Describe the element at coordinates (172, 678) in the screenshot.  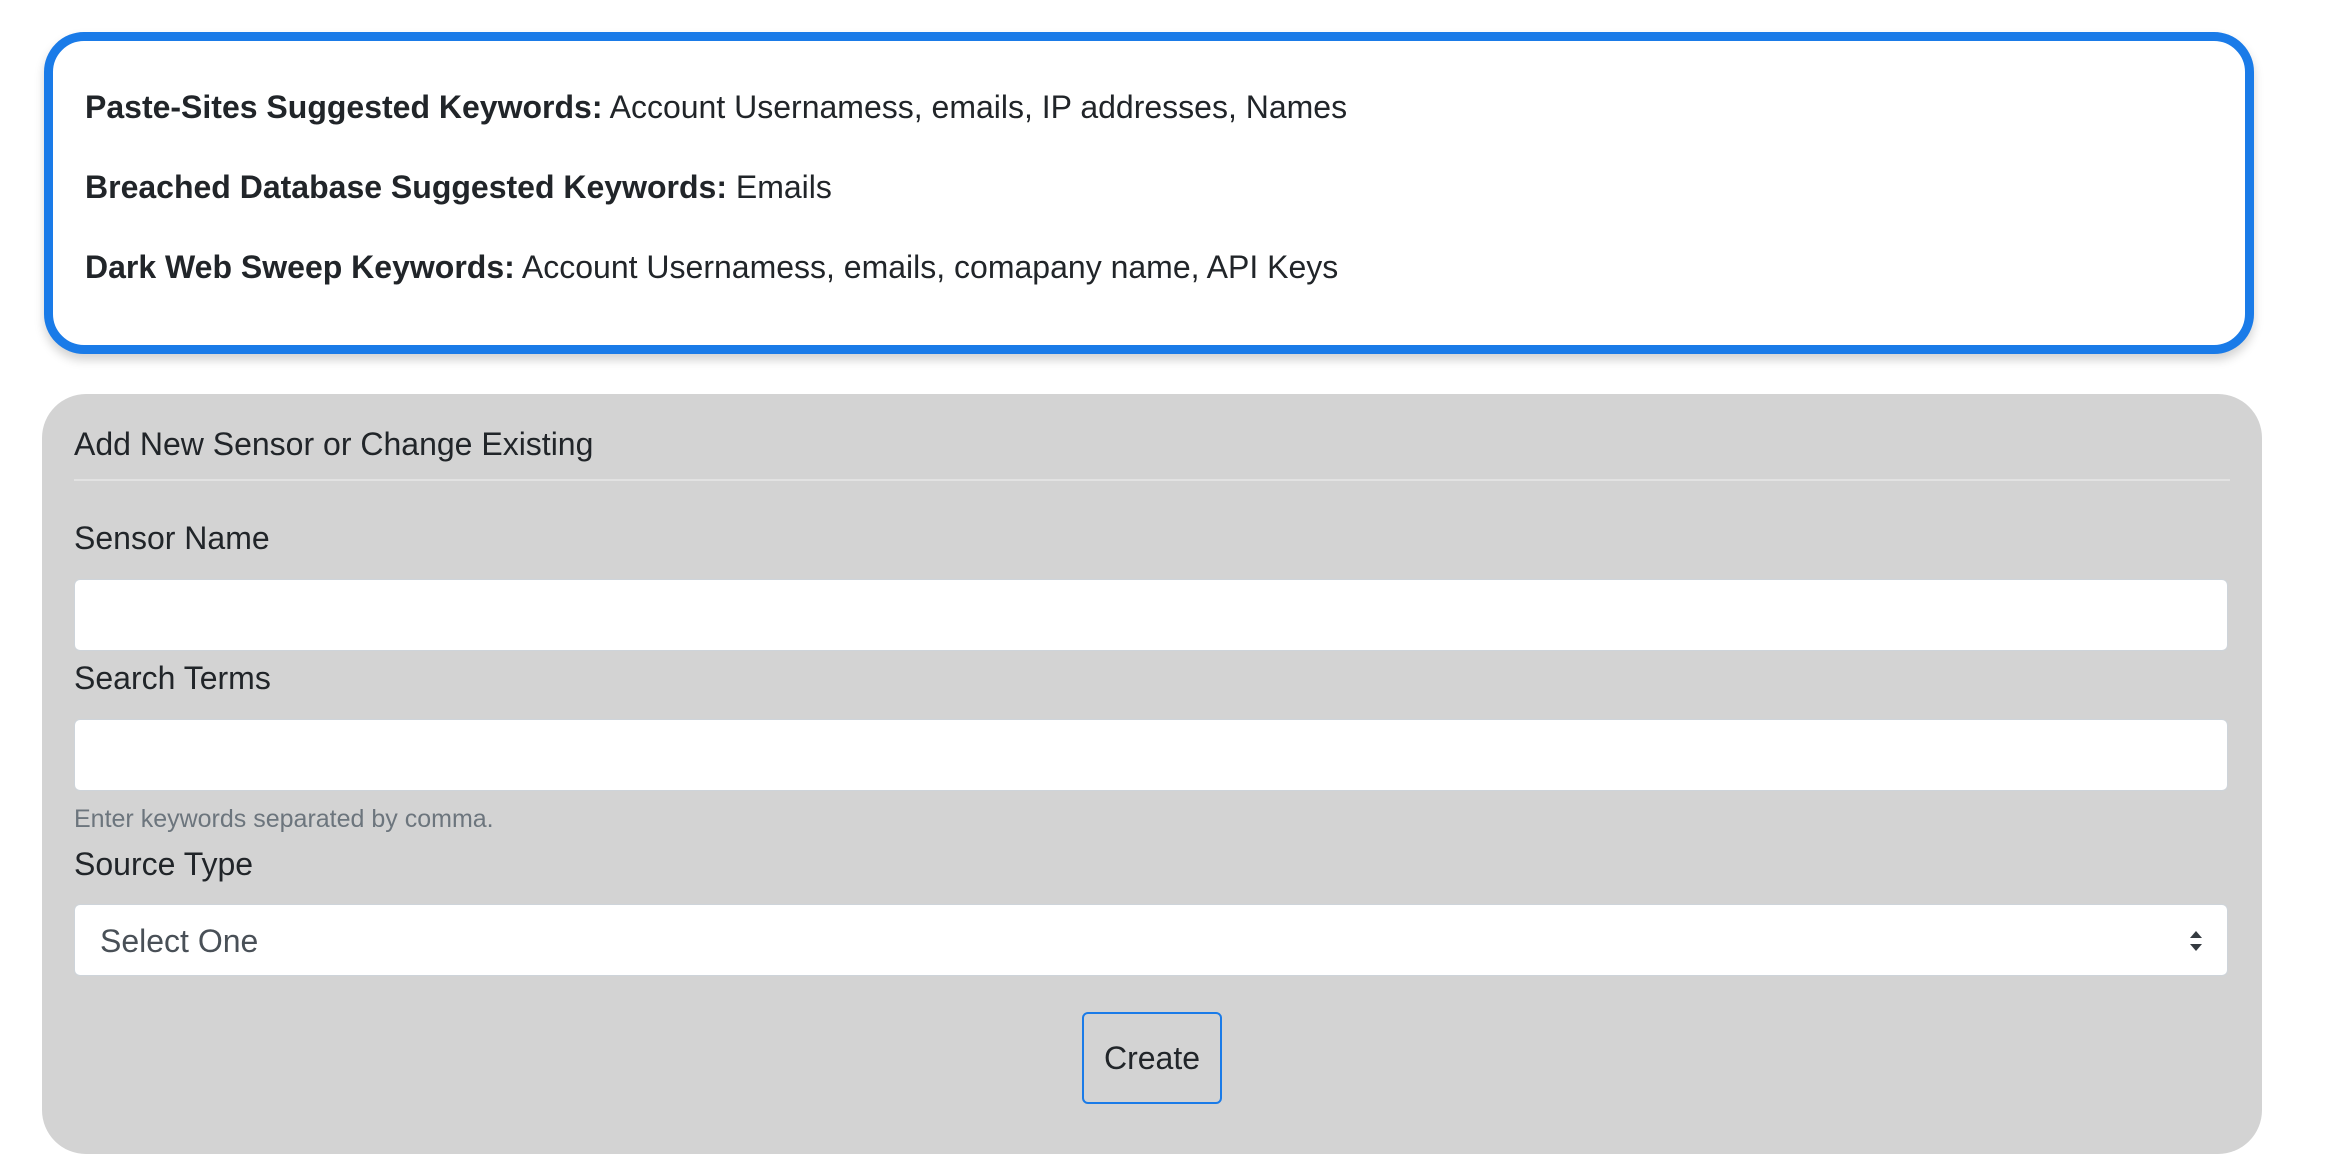
I see `search-terms-label: Search Terms` at that location.